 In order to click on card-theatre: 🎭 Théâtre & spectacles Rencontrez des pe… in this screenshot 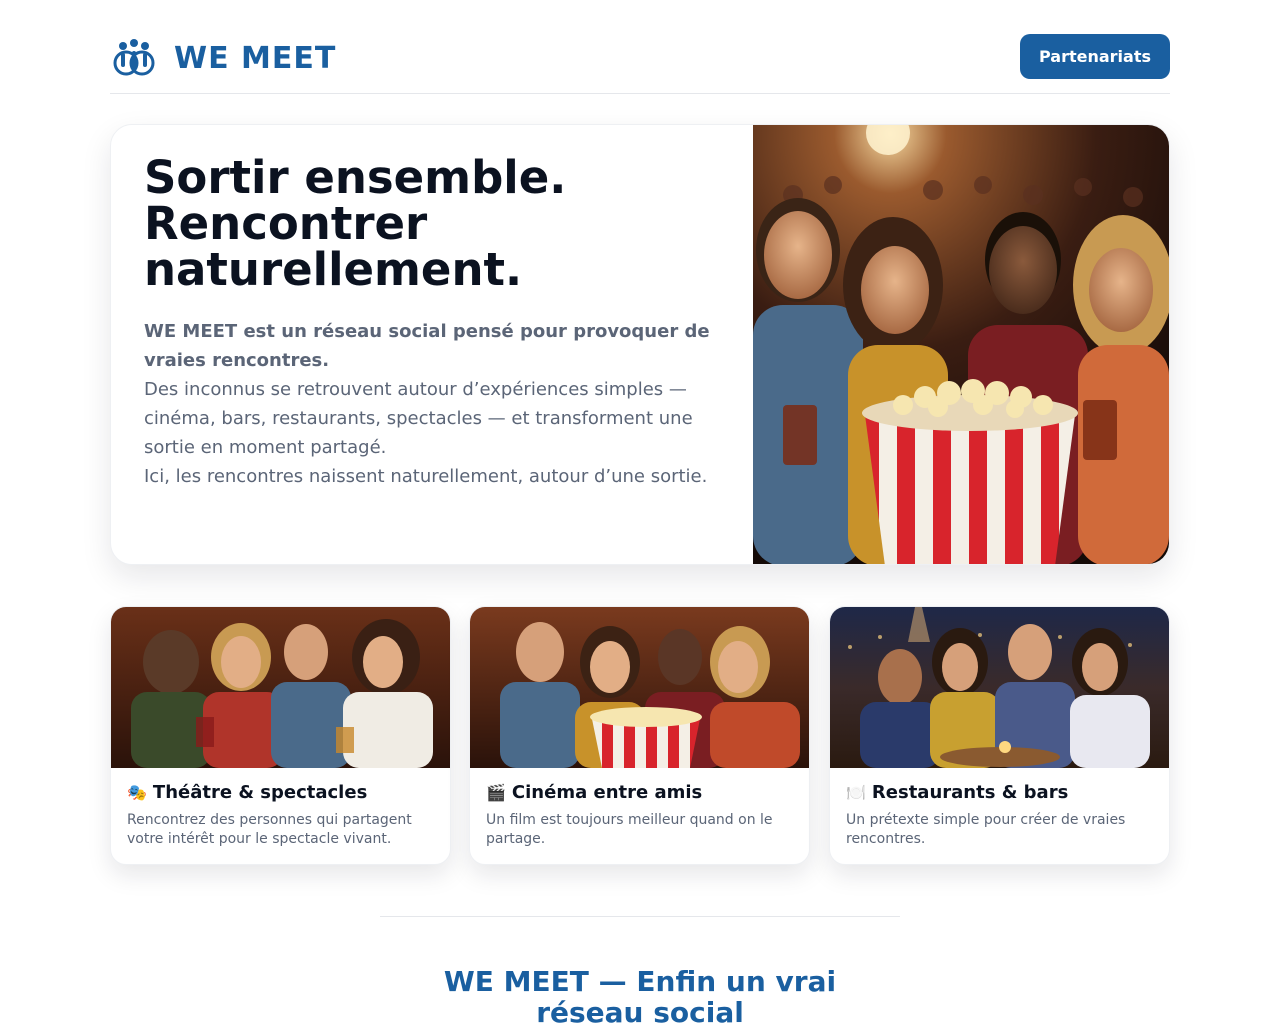, I will do `click(280, 735)`.